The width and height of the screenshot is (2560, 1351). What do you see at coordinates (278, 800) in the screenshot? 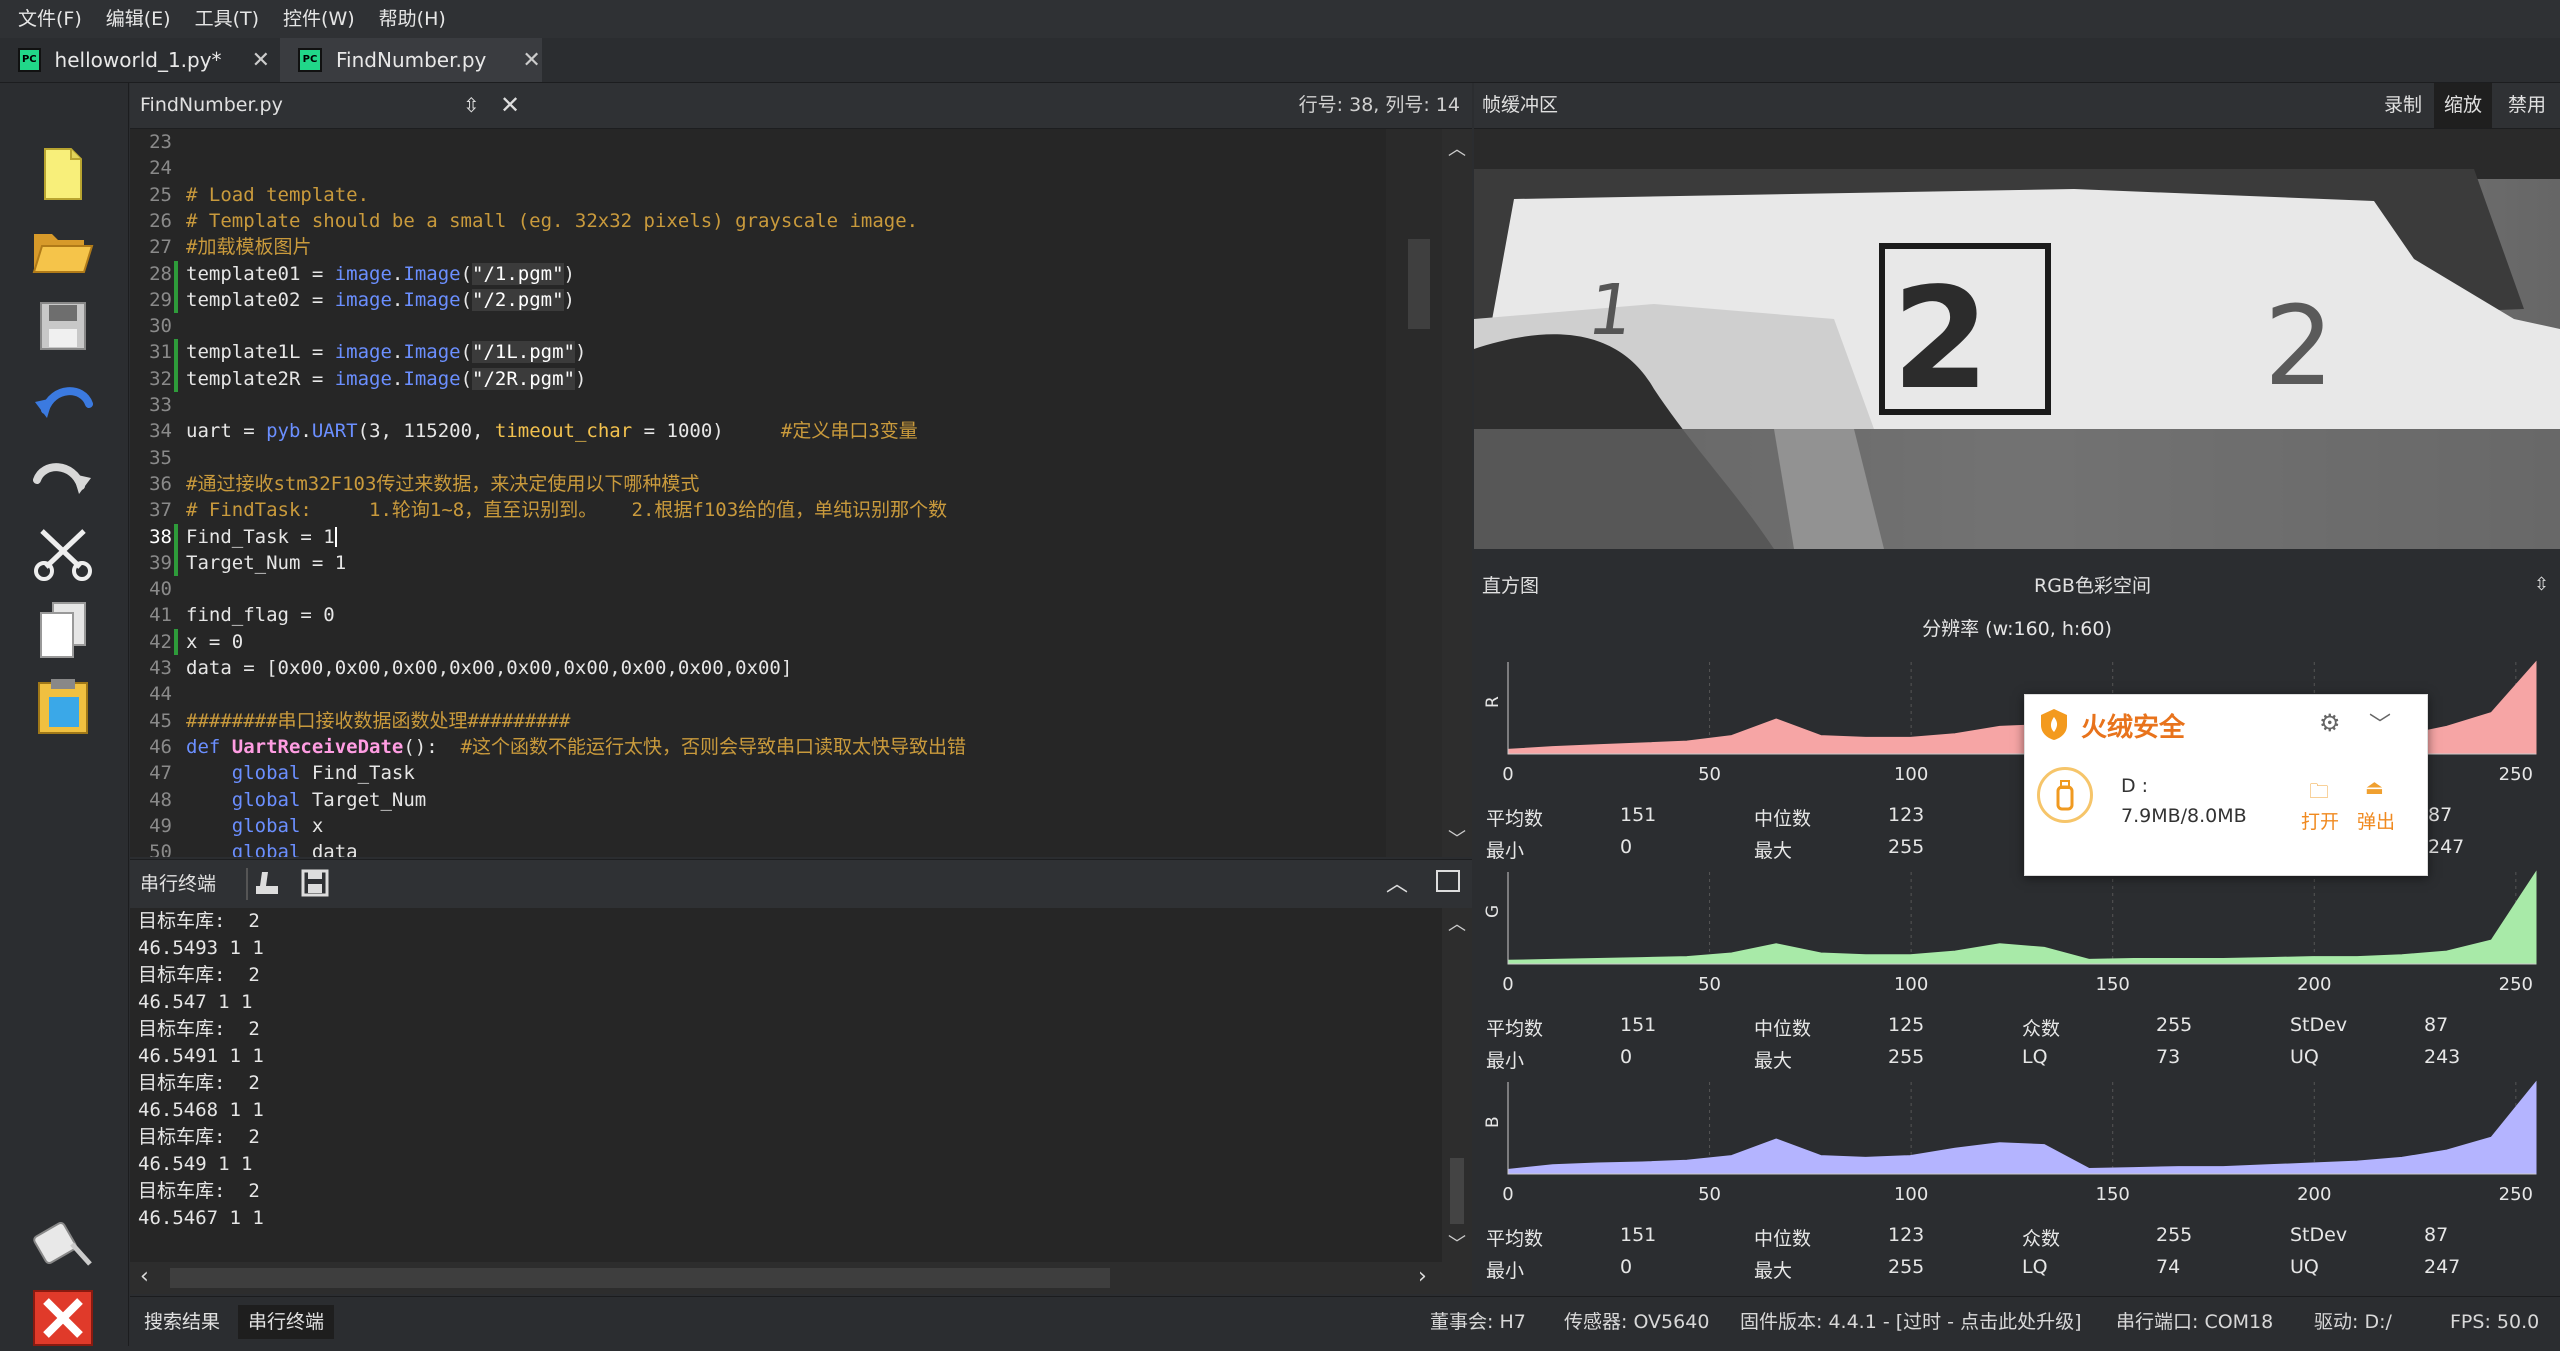
I see `code-line: 48 global Target_Num` at bounding box center [278, 800].